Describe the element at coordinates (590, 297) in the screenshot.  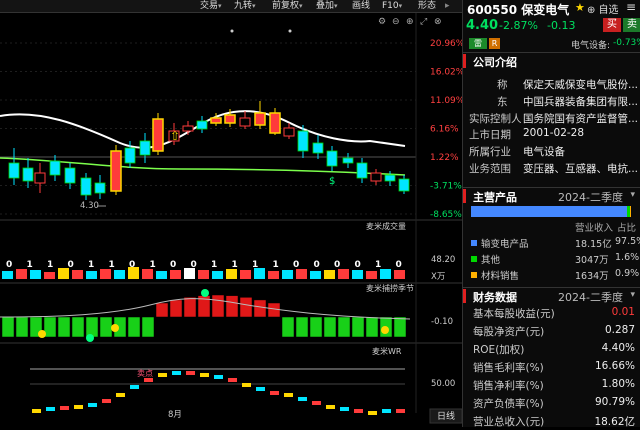
I see `finance-period-select: 2024-二季度` at that location.